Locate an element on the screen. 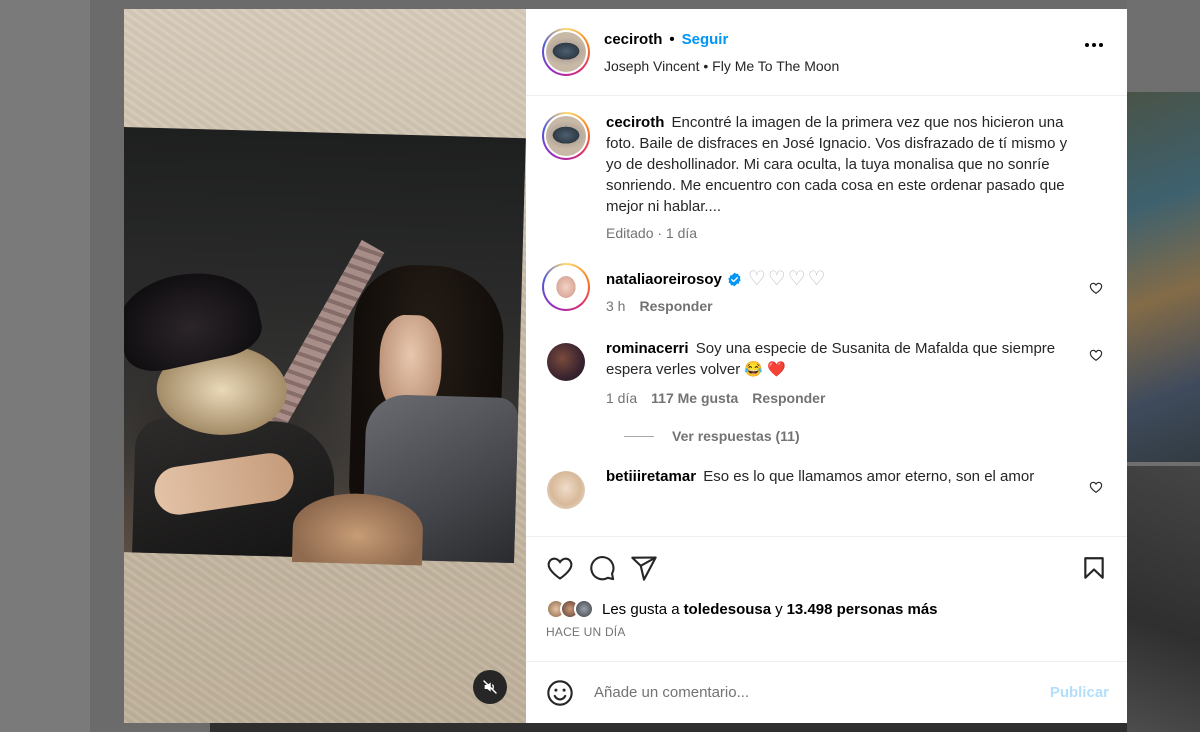 This screenshot has height=732, width=1200. follow-button: Seguir is located at coordinates (705, 39).